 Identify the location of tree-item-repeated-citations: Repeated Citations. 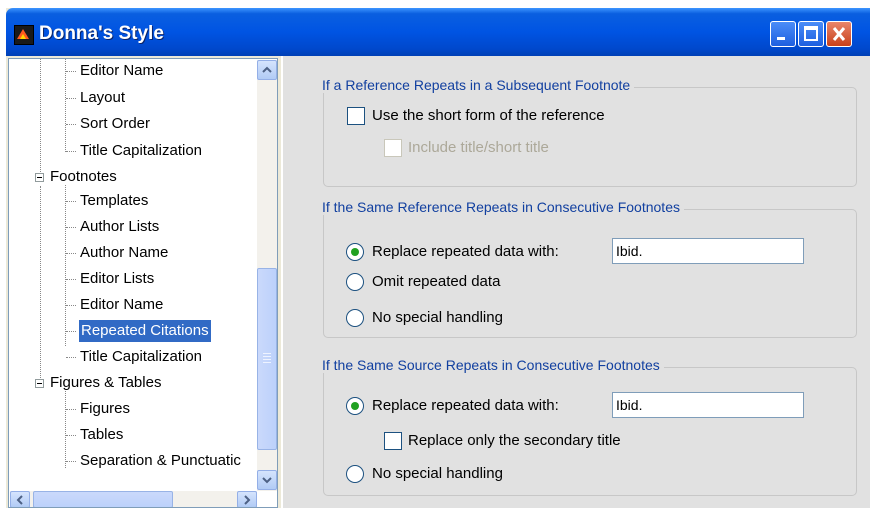
(145, 331).